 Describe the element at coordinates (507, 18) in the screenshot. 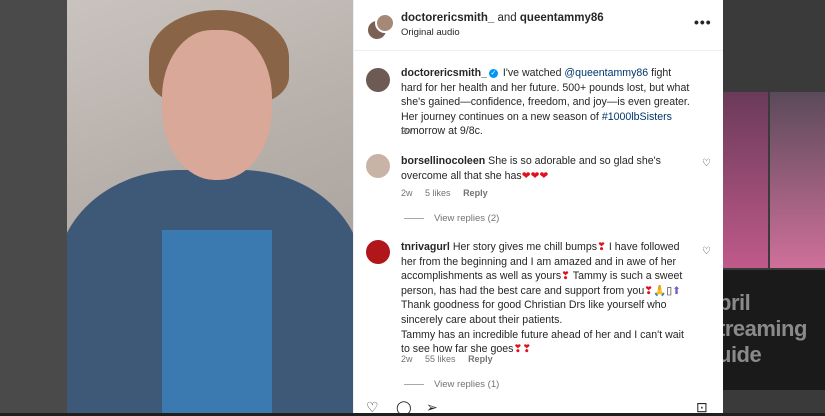

I see `header-joiner: and` at that location.